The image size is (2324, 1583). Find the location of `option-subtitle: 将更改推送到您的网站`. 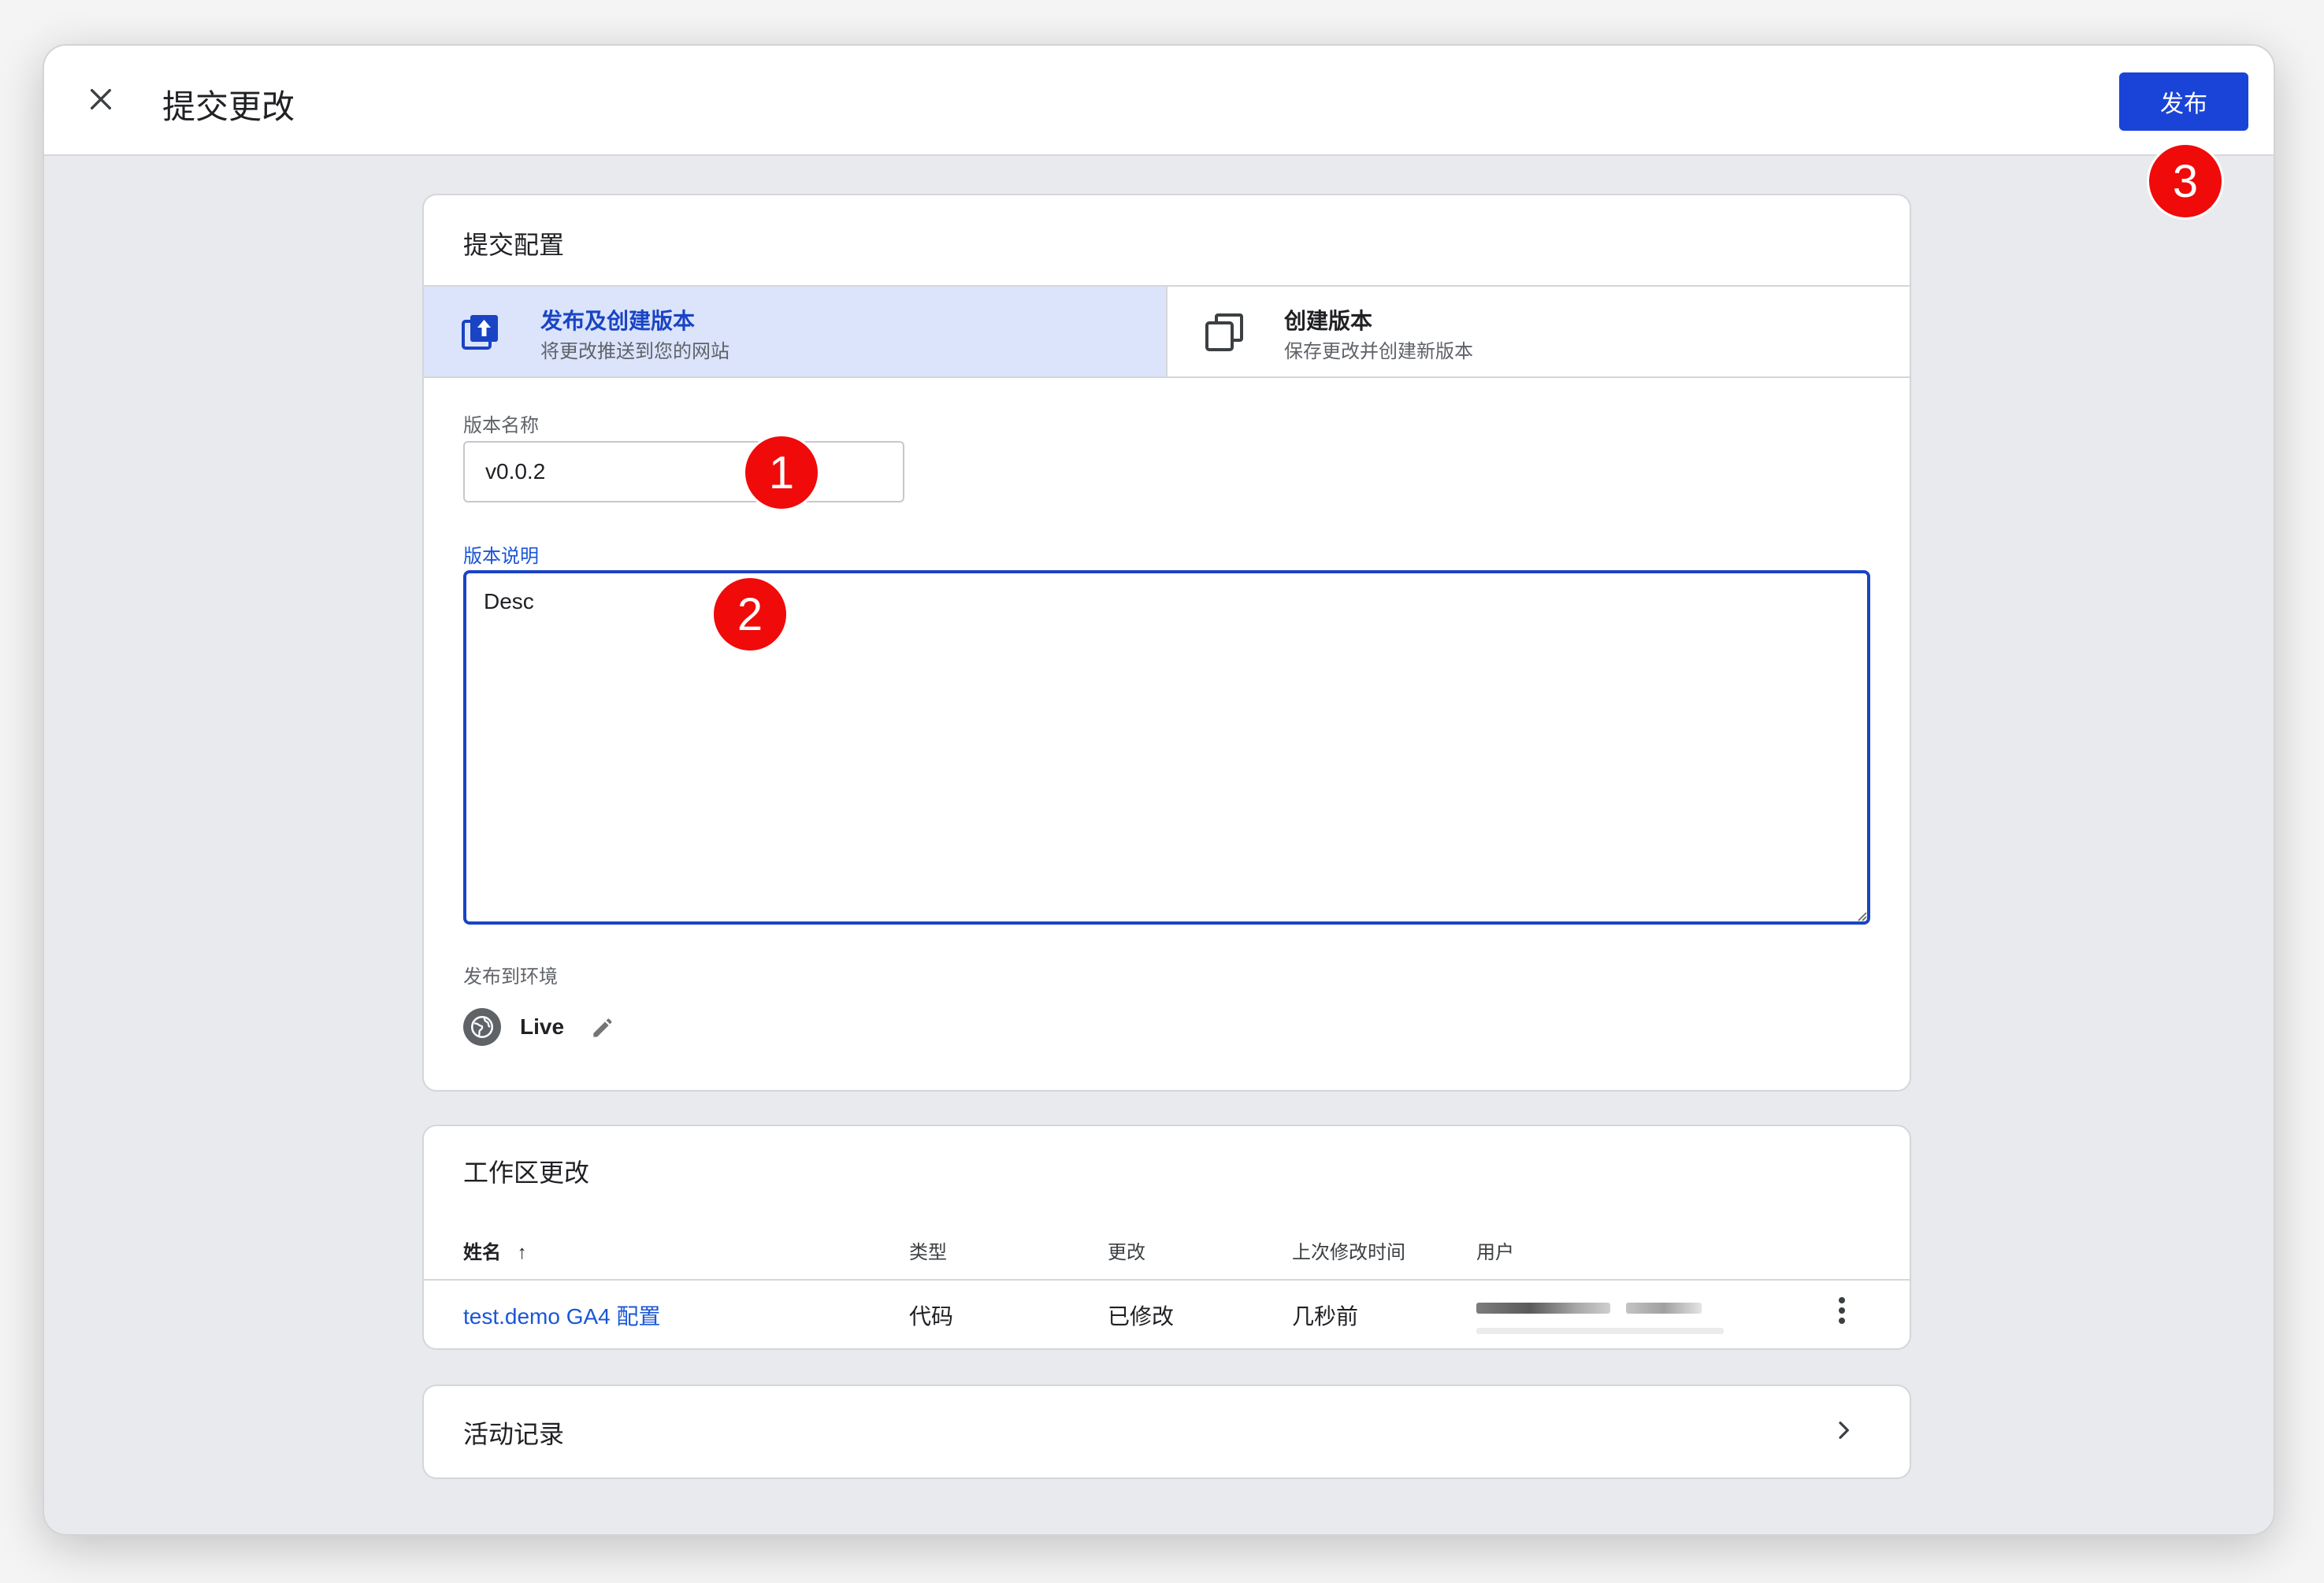

option-subtitle: 将更改推送到您的网站 is located at coordinates (634, 351).